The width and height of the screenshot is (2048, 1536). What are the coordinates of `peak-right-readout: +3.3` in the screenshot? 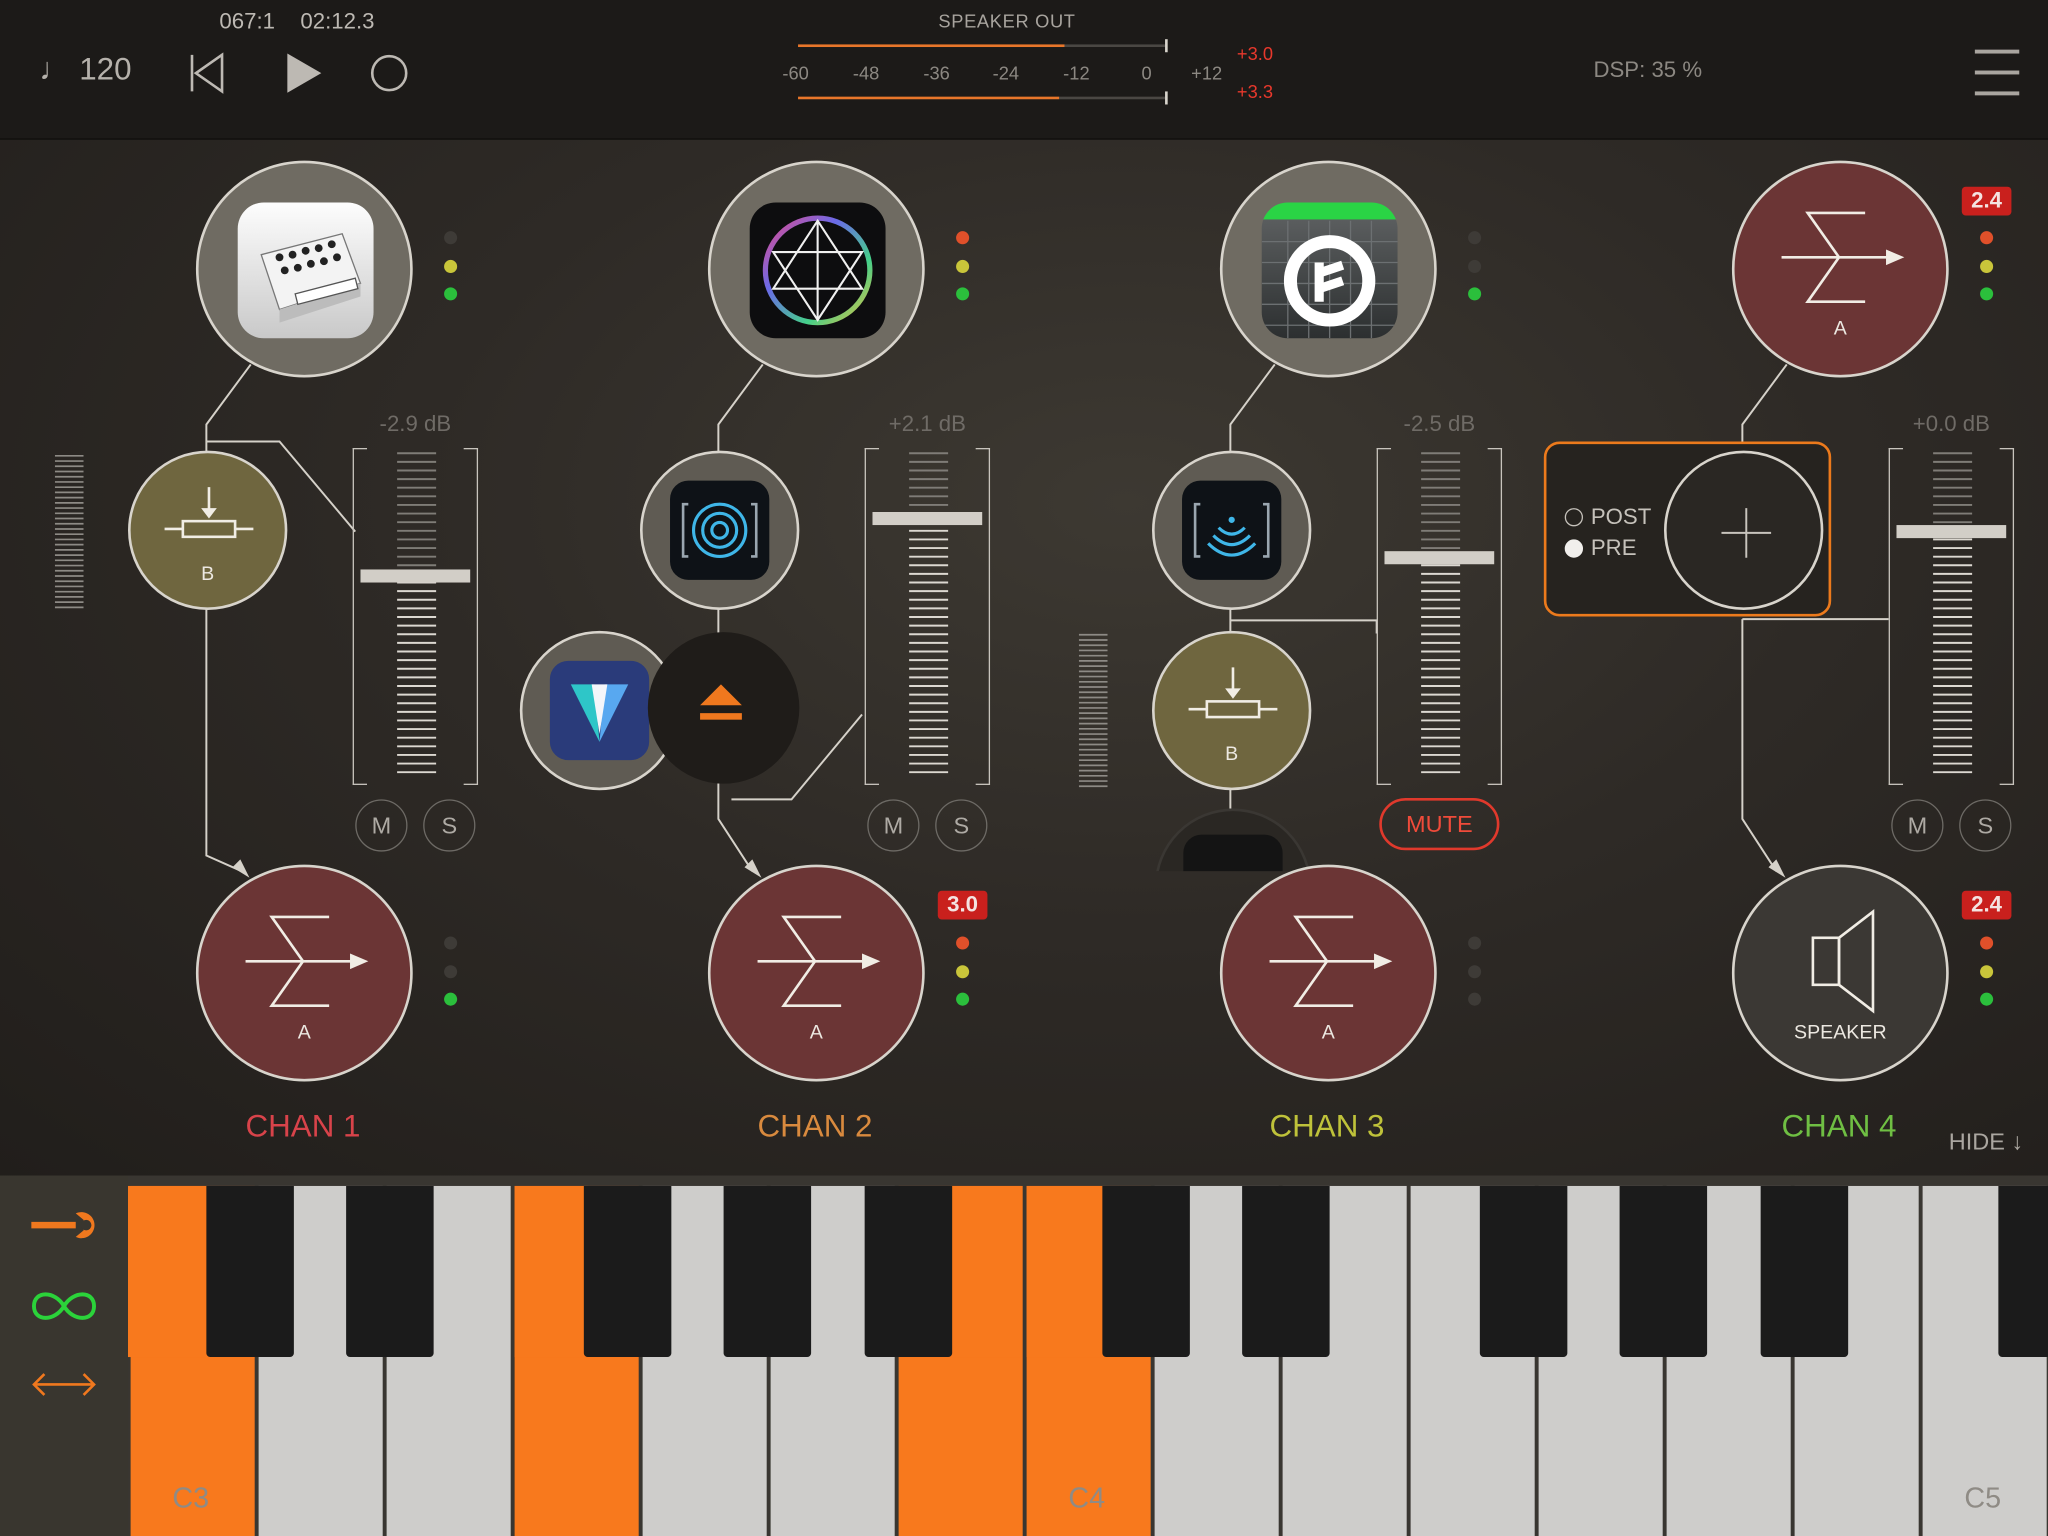 It's located at (1254, 91).